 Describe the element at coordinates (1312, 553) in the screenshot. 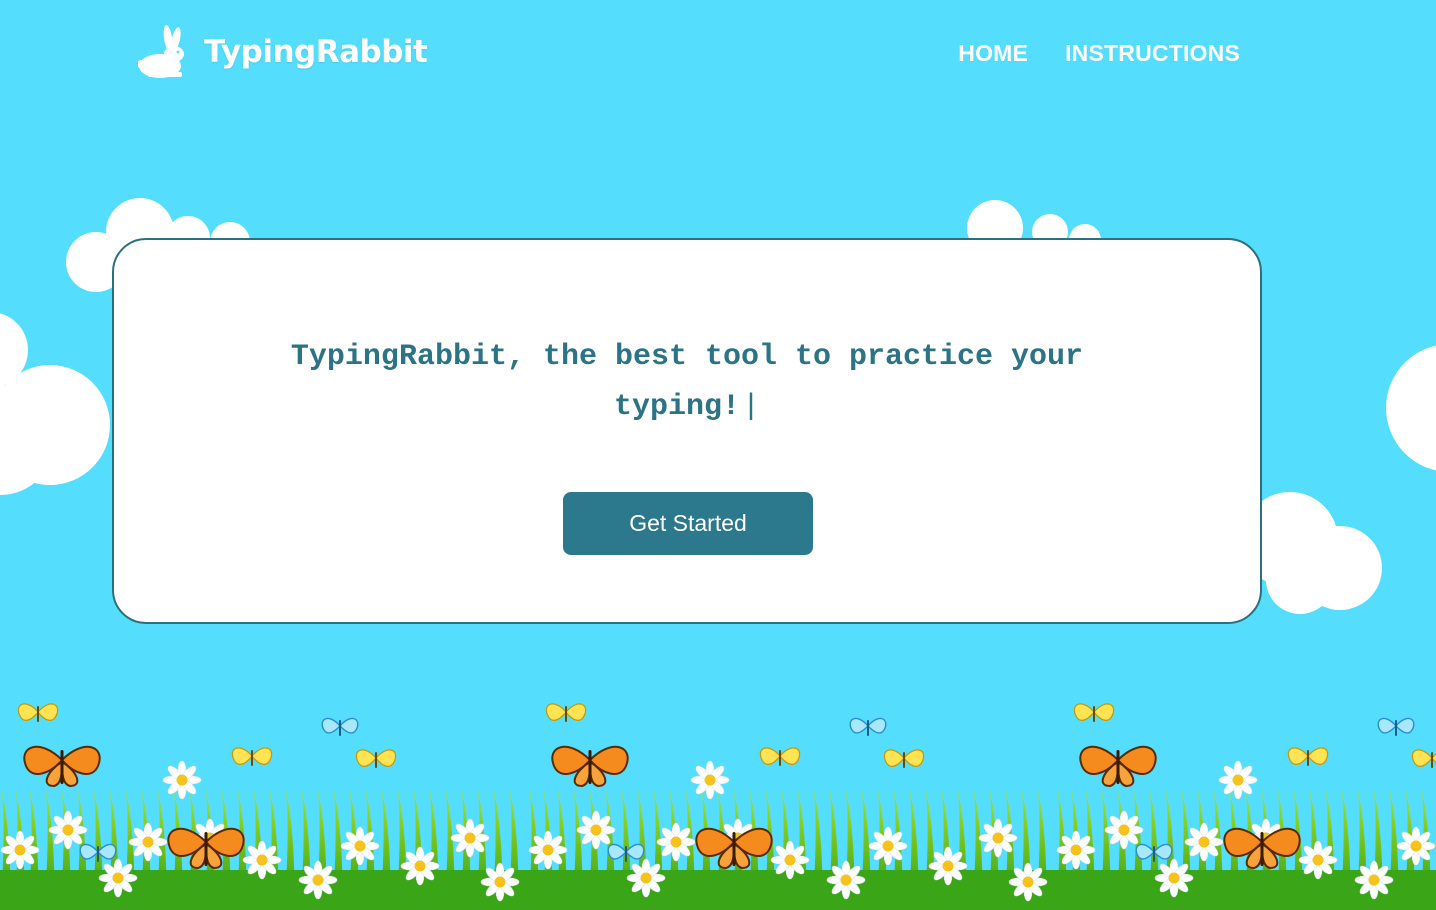

I see `cloud-right-bottom` at that location.